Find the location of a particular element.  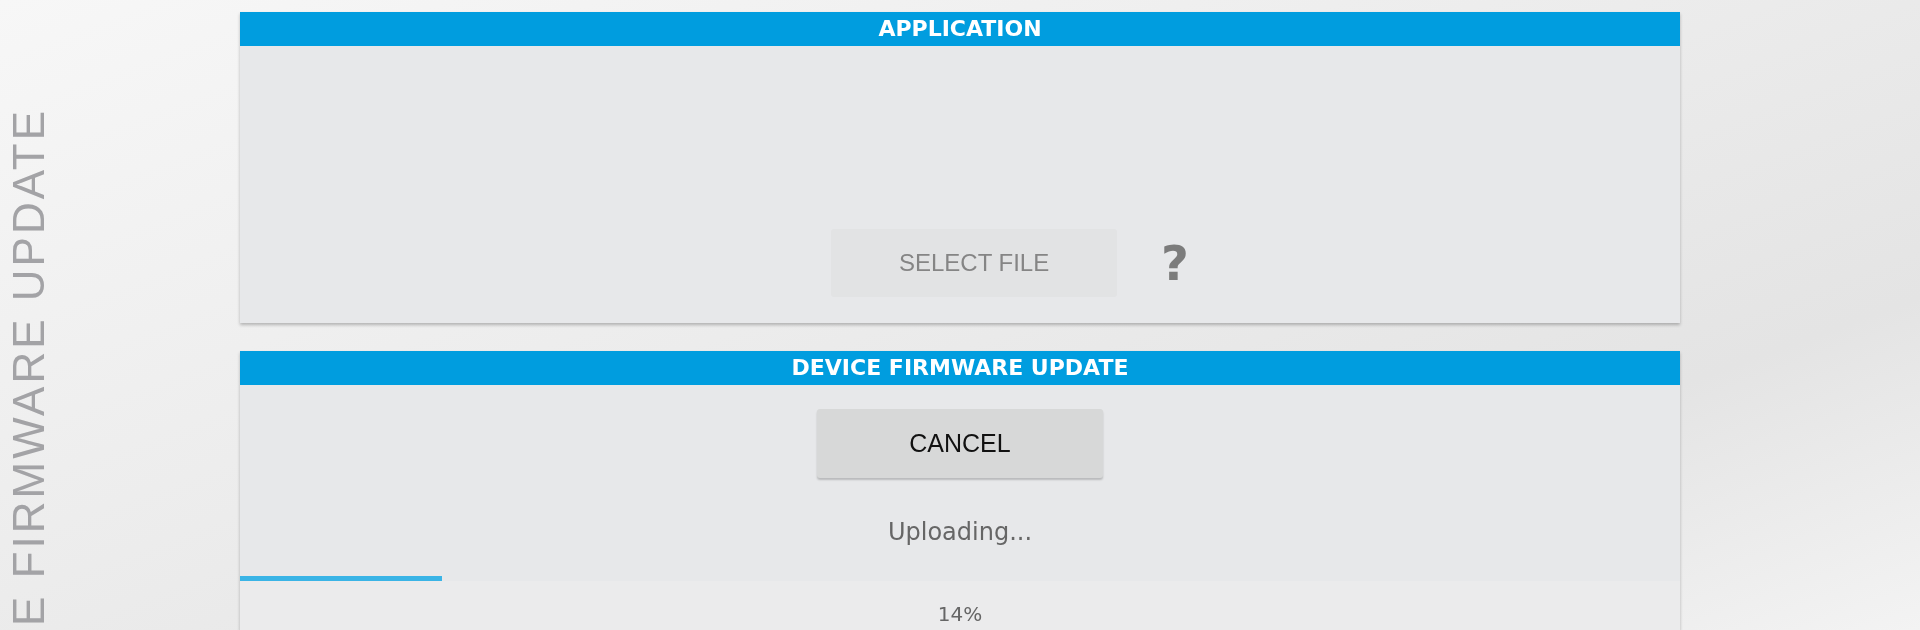

page-title: E FIRMWARE UPDATE is located at coordinates (29, 367).